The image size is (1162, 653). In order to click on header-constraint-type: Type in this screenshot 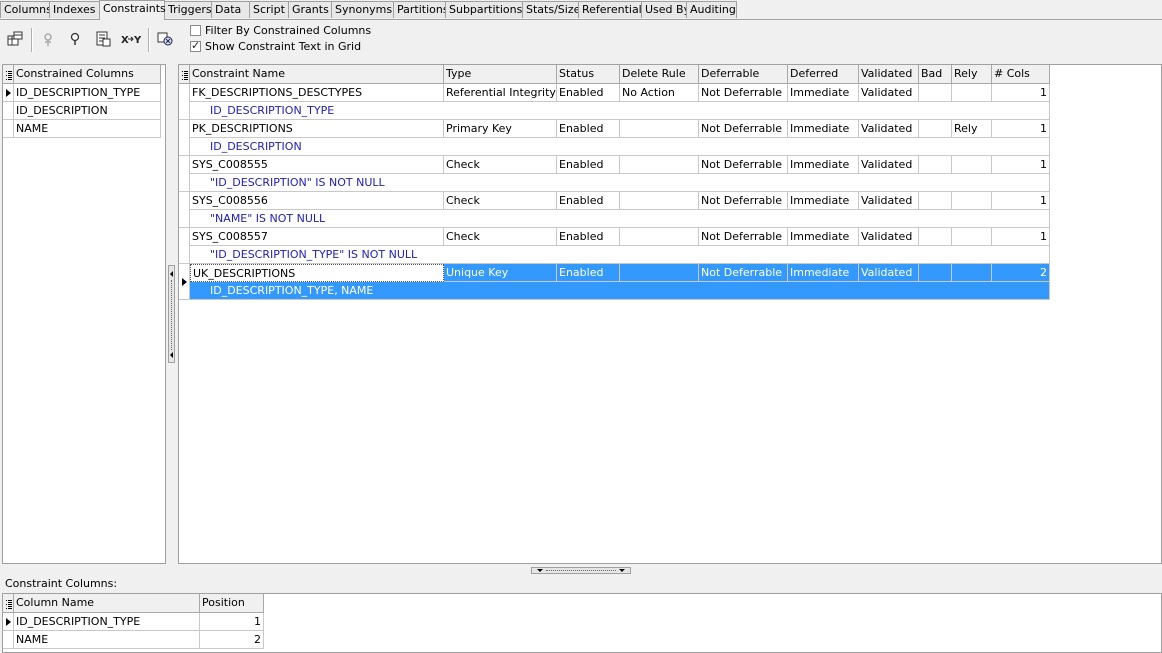, I will do `click(500, 74)`.